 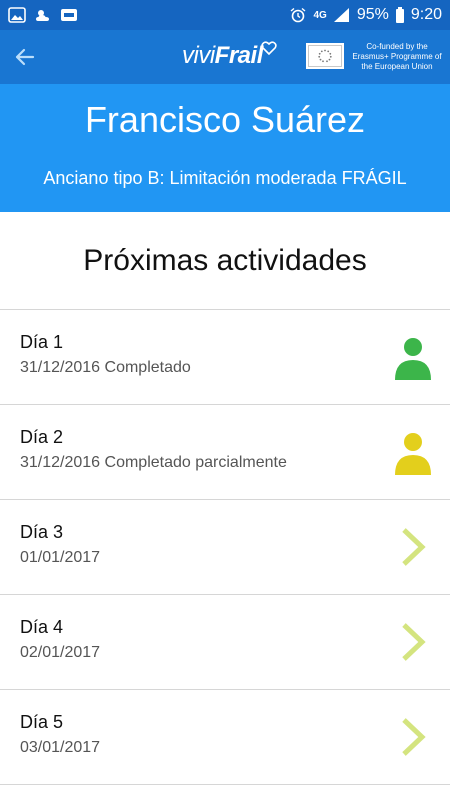 What do you see at coordinates (60, 652) in the screenshot?
I see `activity-date: 02/01/2017` at bounding box center [60, 652].